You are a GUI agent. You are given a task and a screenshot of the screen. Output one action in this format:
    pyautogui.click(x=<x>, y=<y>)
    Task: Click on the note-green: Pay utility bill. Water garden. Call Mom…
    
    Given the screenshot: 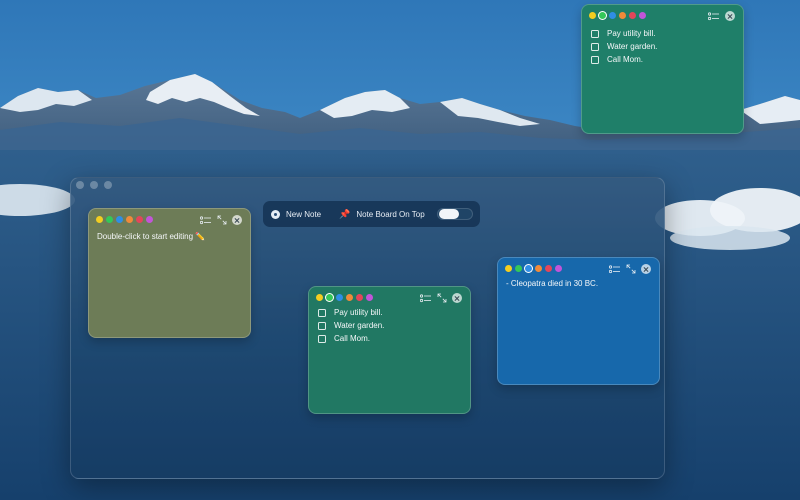 What is the action you would take?
    pyautogui.click(x=389, y=350)
    